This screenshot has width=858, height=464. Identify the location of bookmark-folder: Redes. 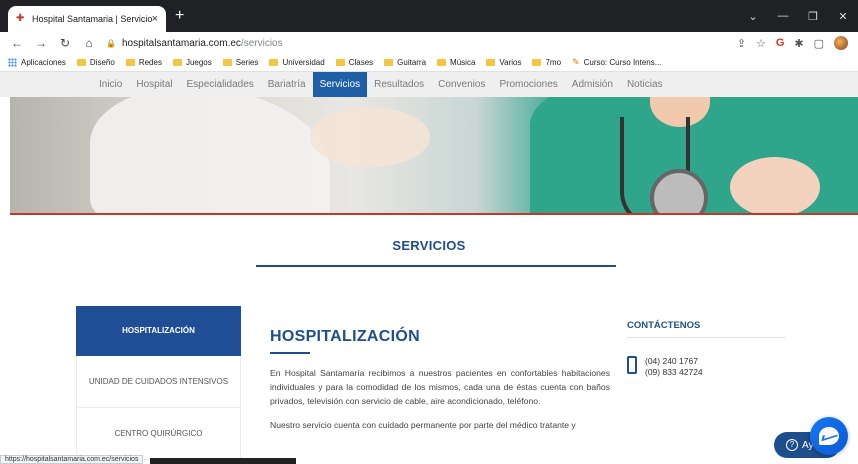
(143, 62).